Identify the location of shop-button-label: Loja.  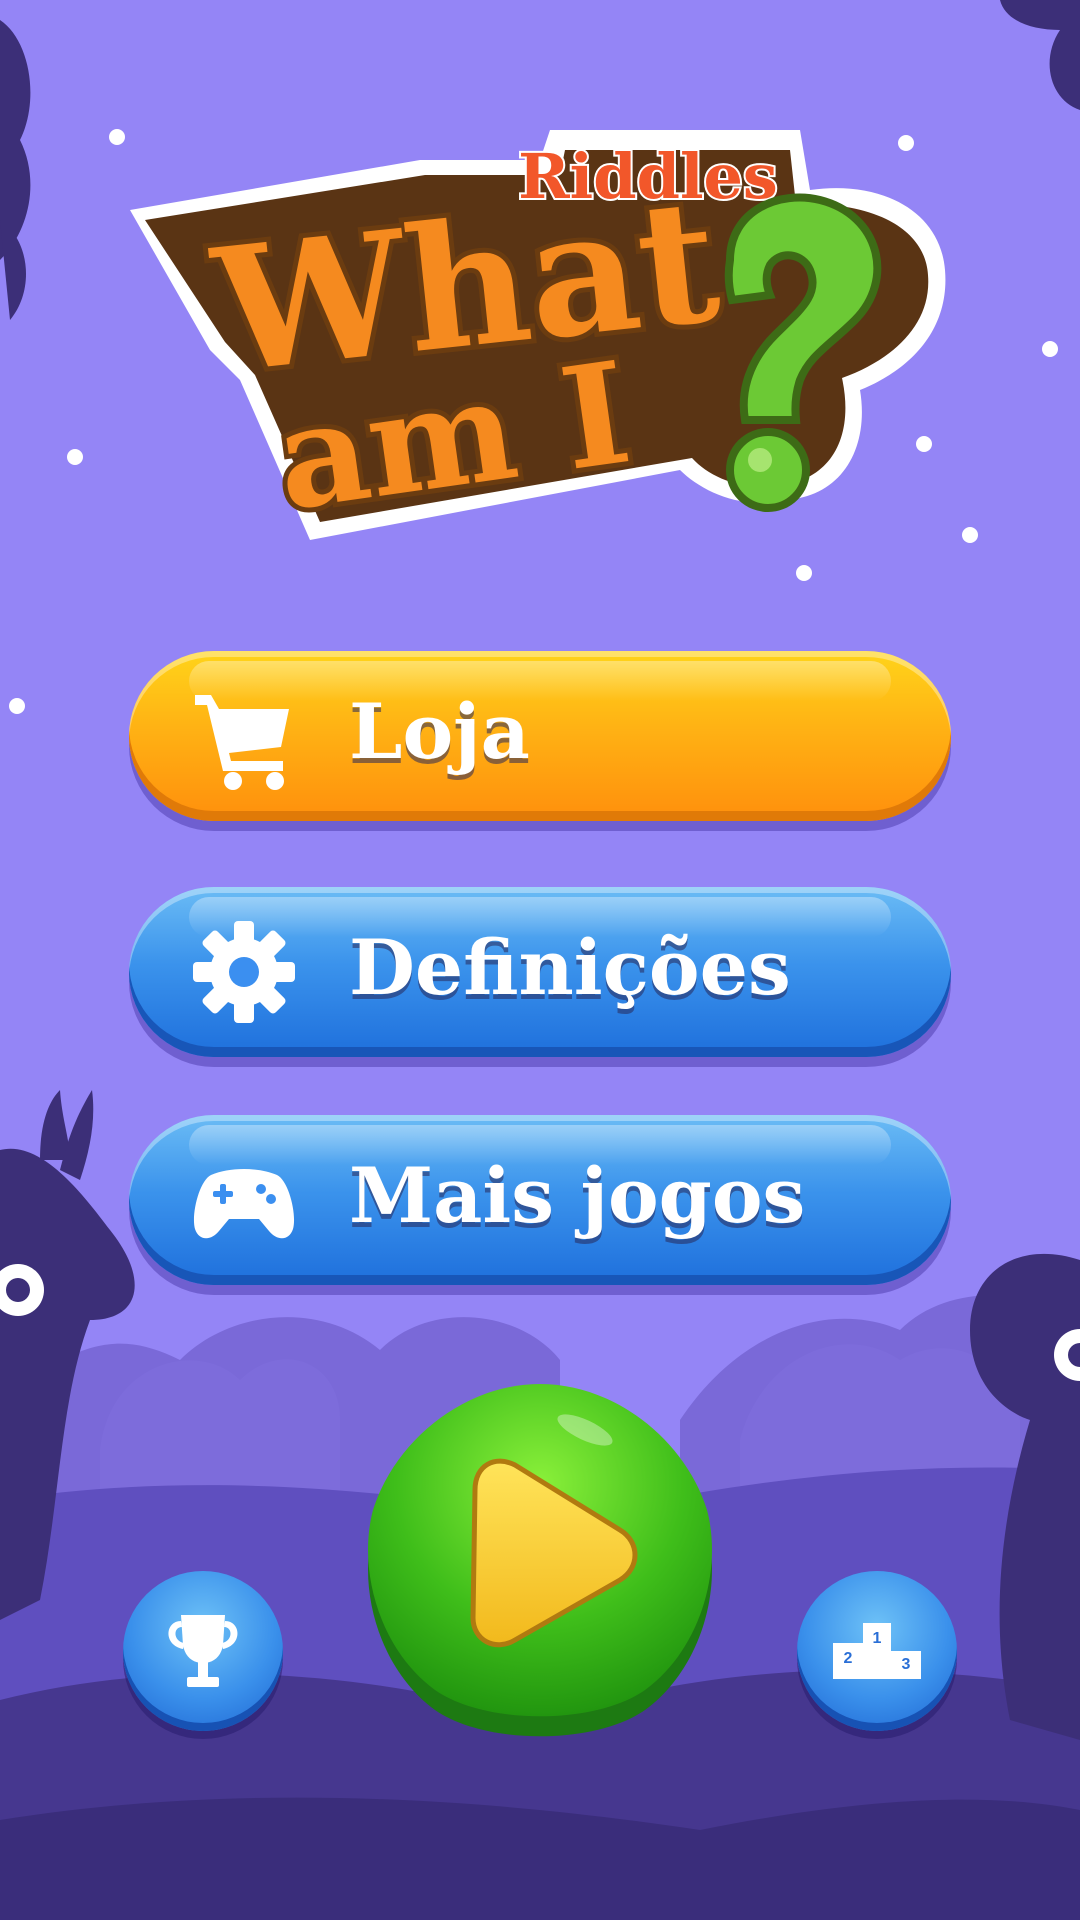
(439, 731).